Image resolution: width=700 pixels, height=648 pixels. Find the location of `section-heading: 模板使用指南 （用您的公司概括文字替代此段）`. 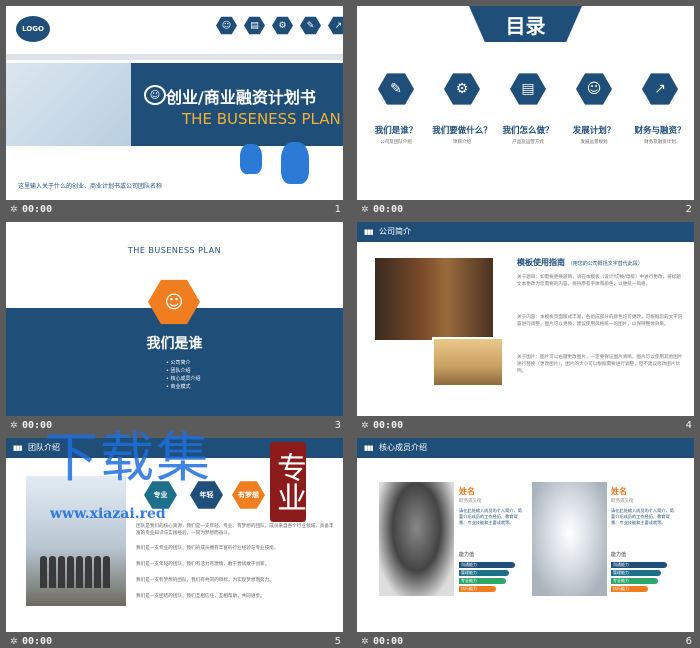

section-heading: 模板使用指南 （用您的公司概括文字替代此段） is located at coordinates (580, 262).